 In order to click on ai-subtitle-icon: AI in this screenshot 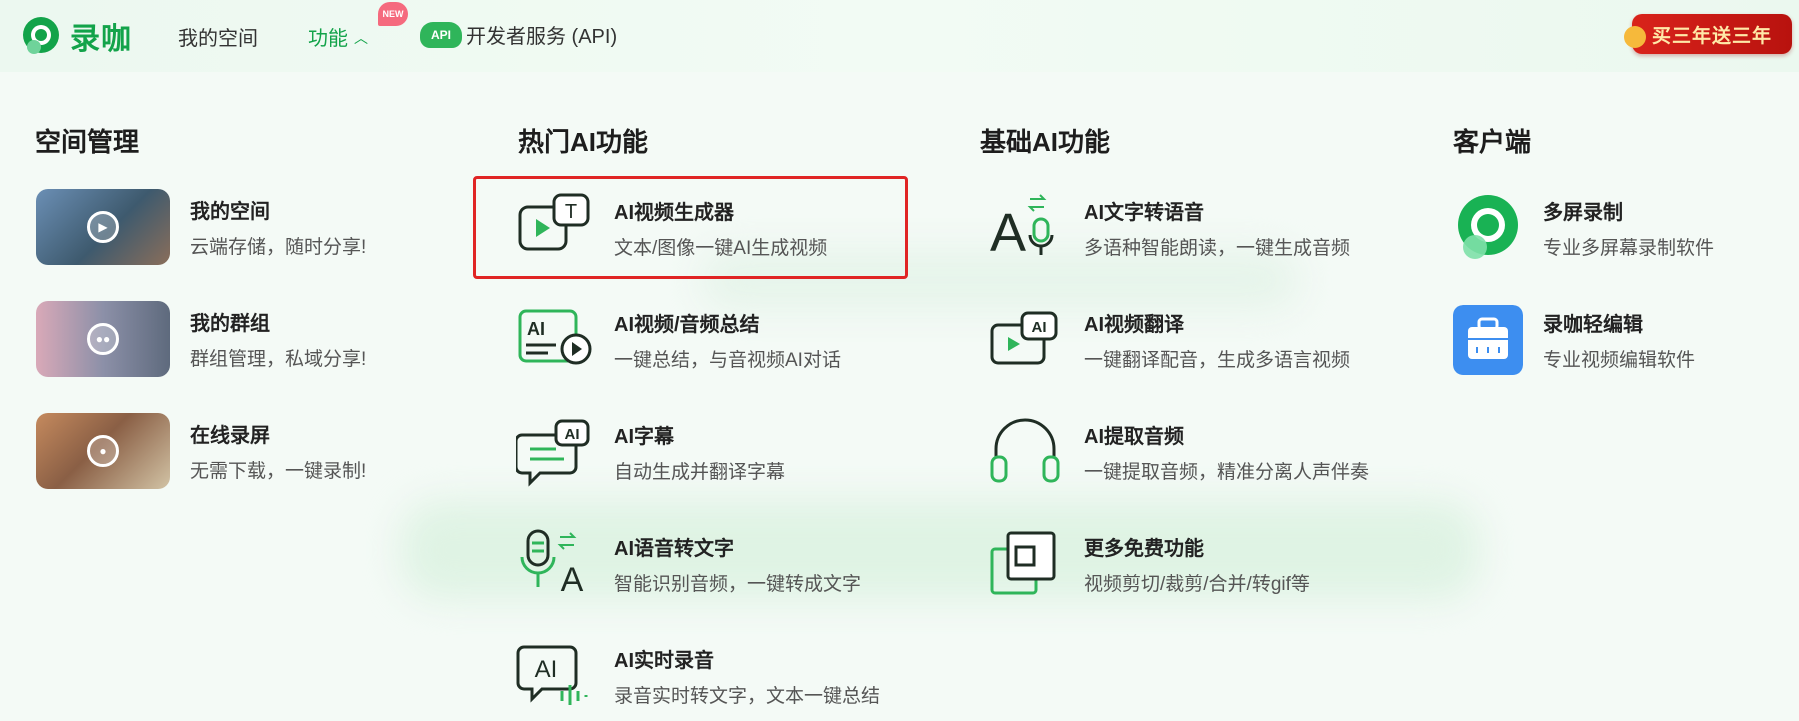, I will do `click(553, 453)`.